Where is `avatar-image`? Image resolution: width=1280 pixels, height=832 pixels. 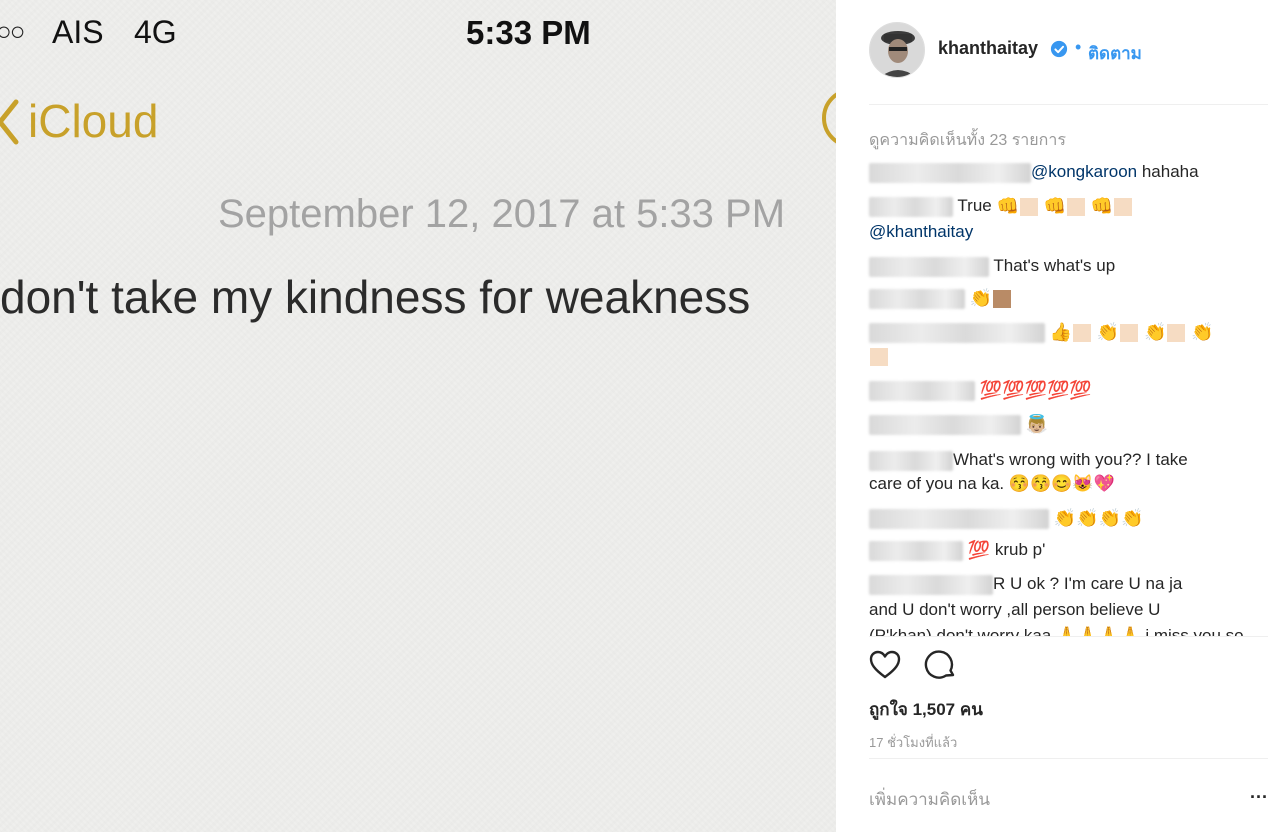
avatar-image is located at coordinates (897, 50).